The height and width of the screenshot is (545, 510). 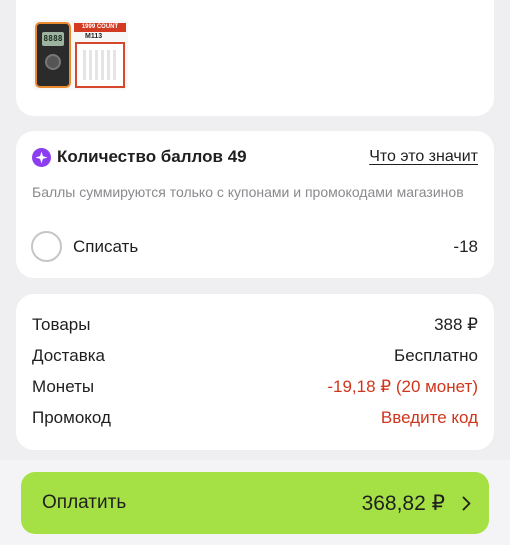 What do you see at coordinates (456, 324) in the screenshot?
I see `summary-value: 388 ₽` at bounding box center [456, 324].